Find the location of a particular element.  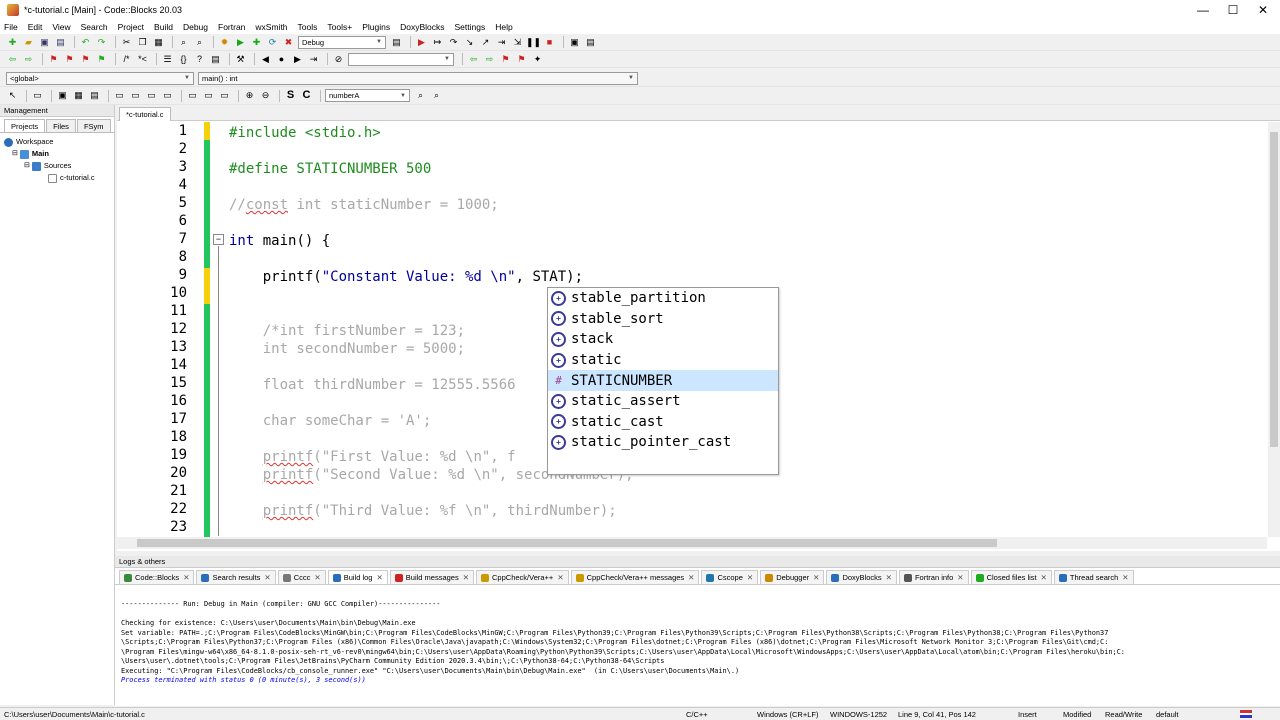

comment-icon: /* is located at coordinates (126, 59).